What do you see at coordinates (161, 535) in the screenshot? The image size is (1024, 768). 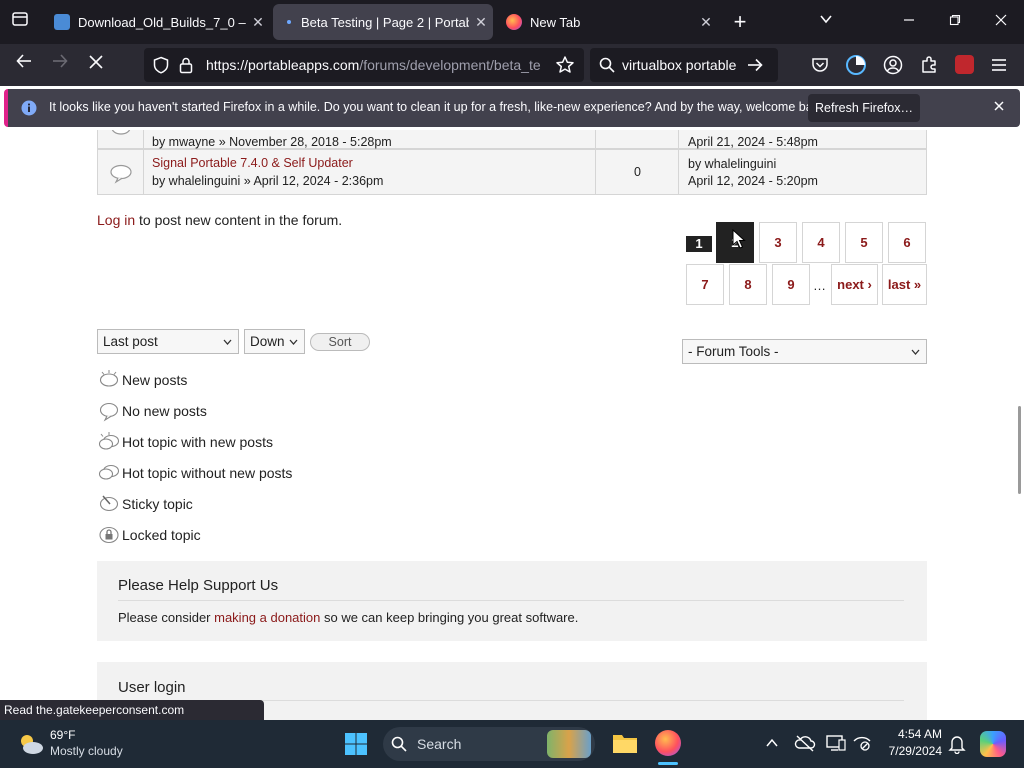 I see `legend-label: Locked topic` at bounding box center [161, 535].